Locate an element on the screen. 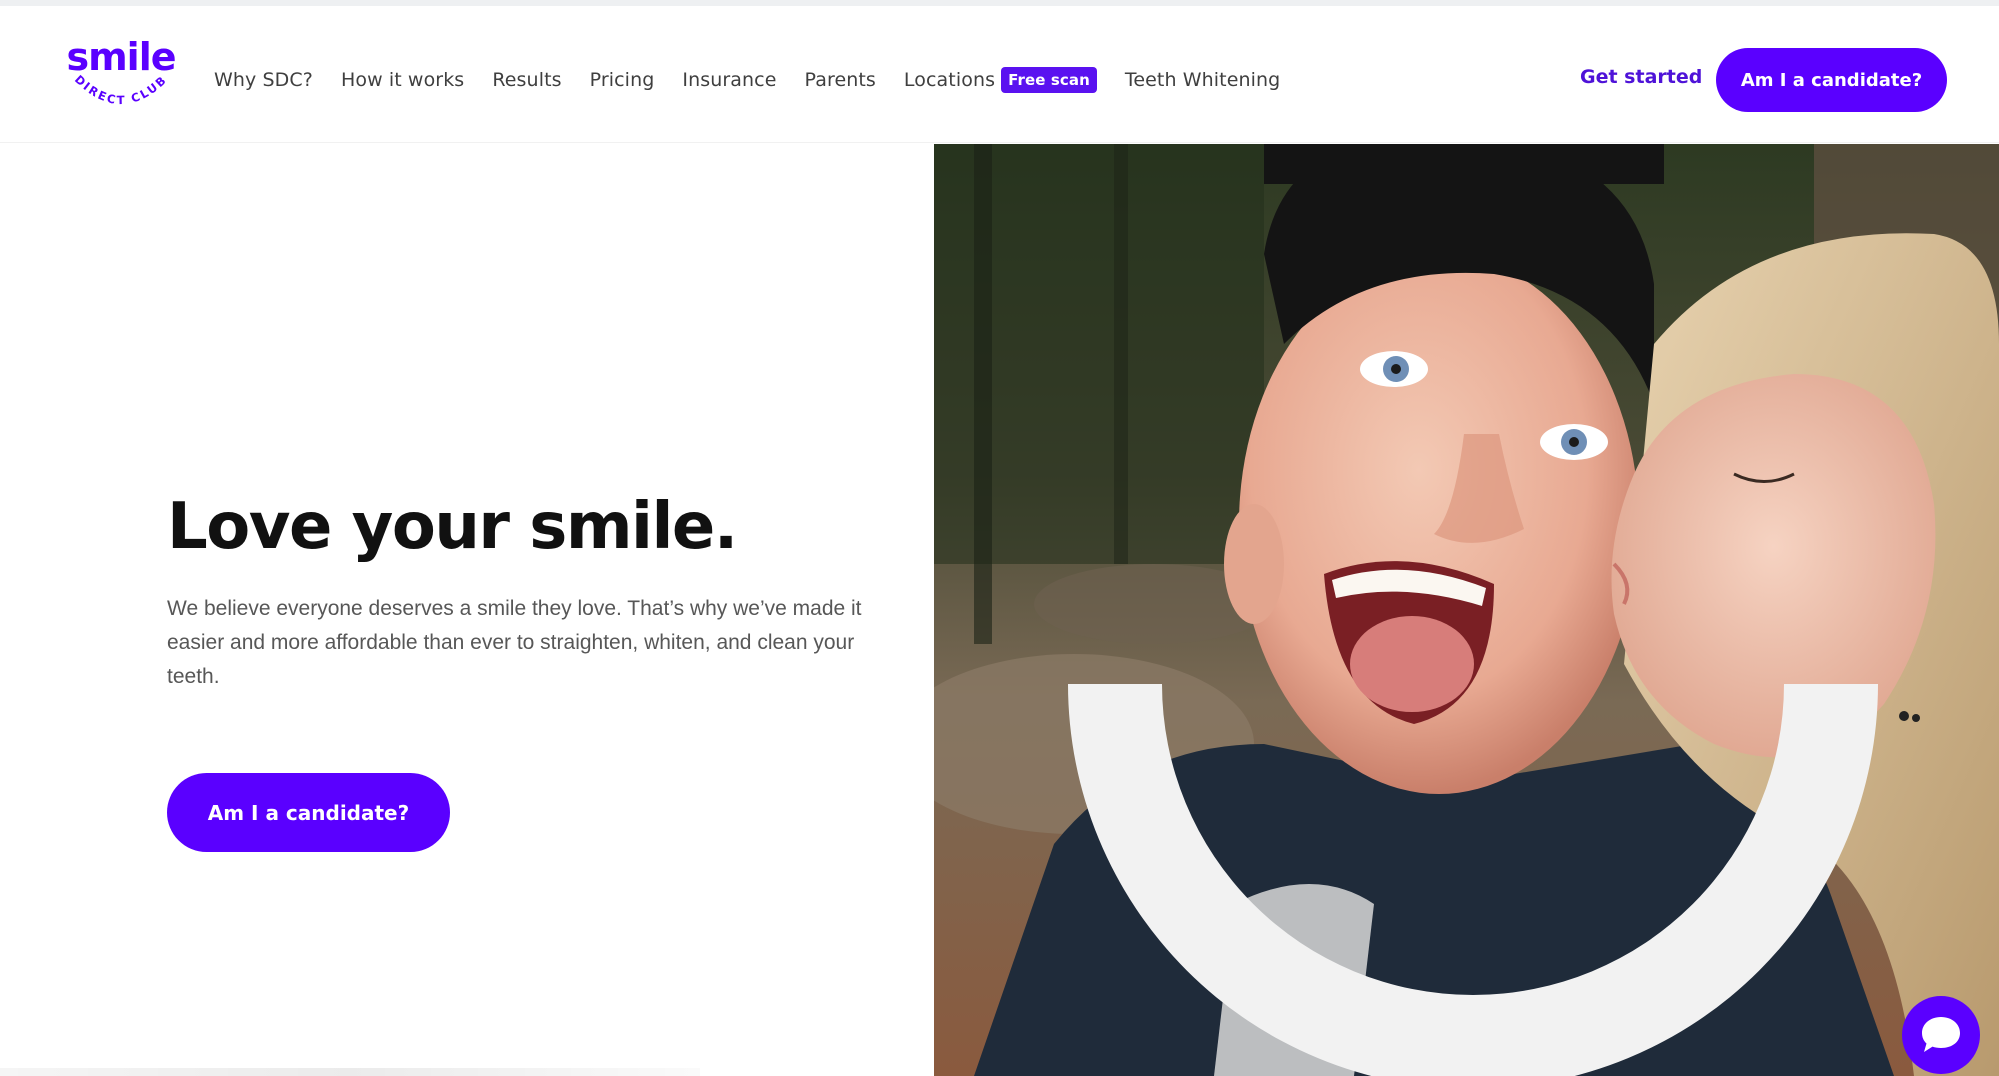  free-scan-badge: Free scan is located at coordinates (1049, 80).